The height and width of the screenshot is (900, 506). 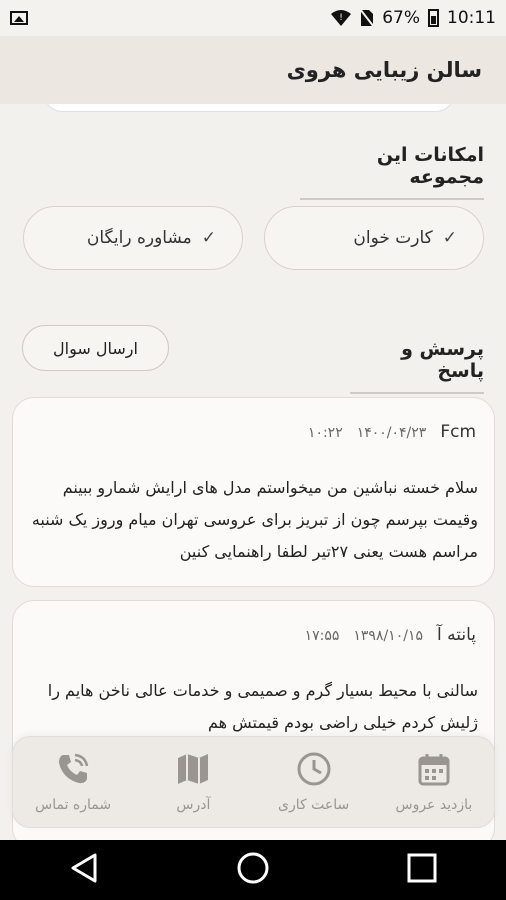 I want to click on question-date: ۱۳۹۸/۱۰/۱۵, so click(x=388, y=636).